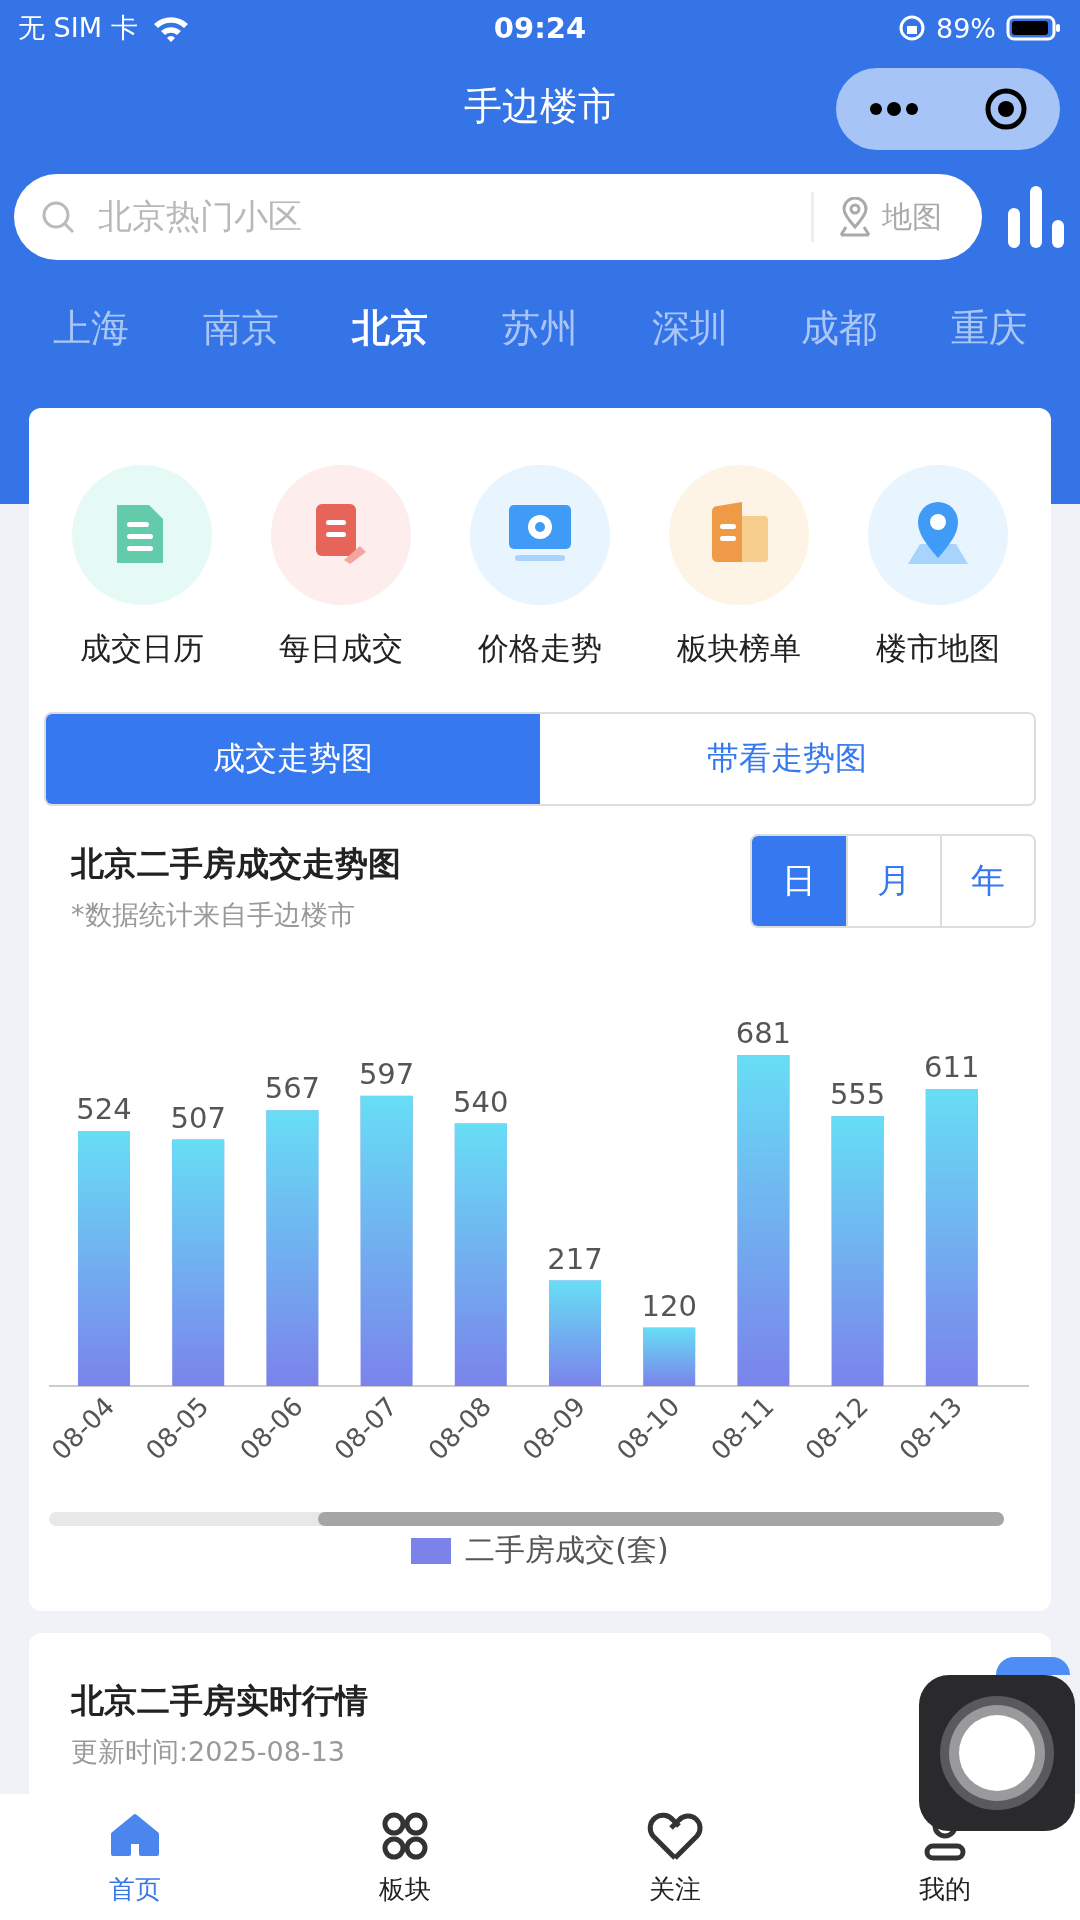  Describe the element at coordinates (855, 217) in the screenshot. I see `map-pin-icon` at that location.